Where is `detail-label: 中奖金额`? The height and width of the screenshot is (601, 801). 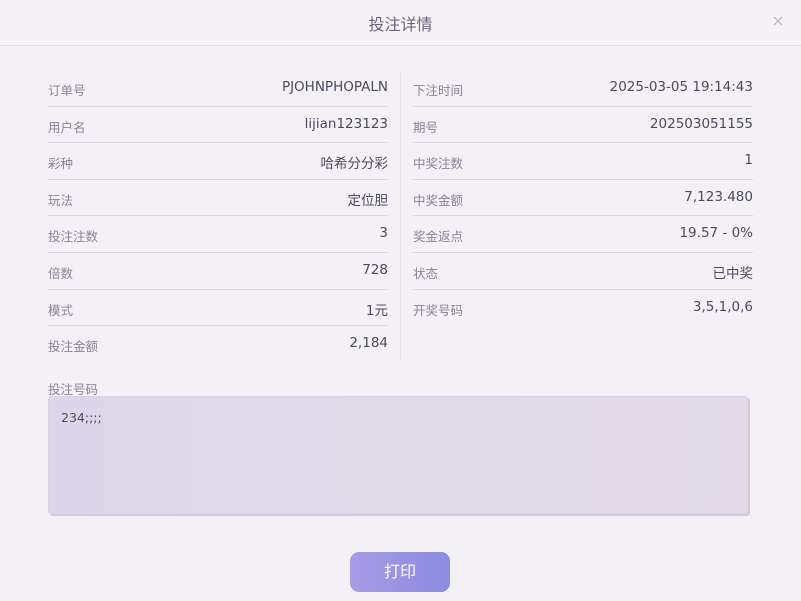 detail-label: 中奖金额 is located at coordinates (438, 200).